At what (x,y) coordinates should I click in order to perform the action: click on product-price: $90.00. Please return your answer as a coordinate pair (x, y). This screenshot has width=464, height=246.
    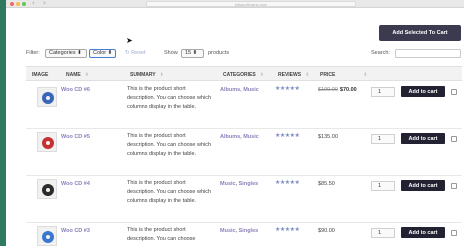
    Looking at the image, I should click on (326, 231).